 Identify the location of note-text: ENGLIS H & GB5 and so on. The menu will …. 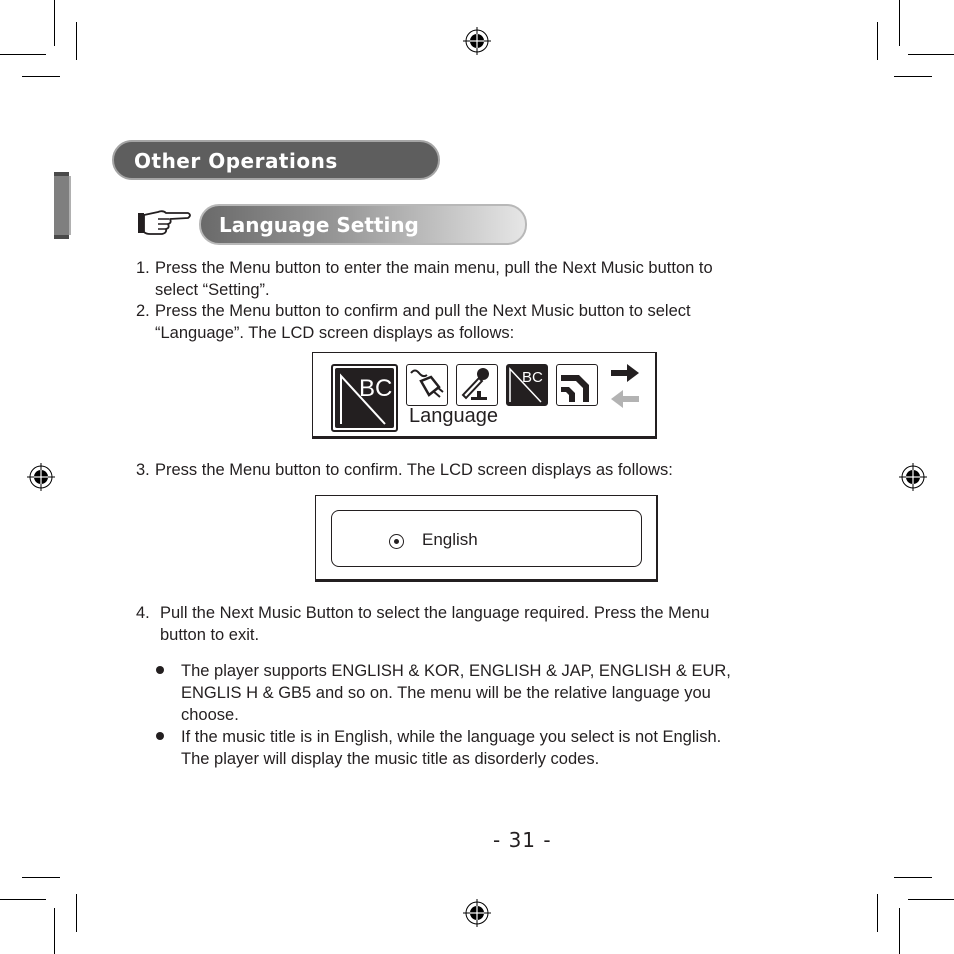
(446, 693).